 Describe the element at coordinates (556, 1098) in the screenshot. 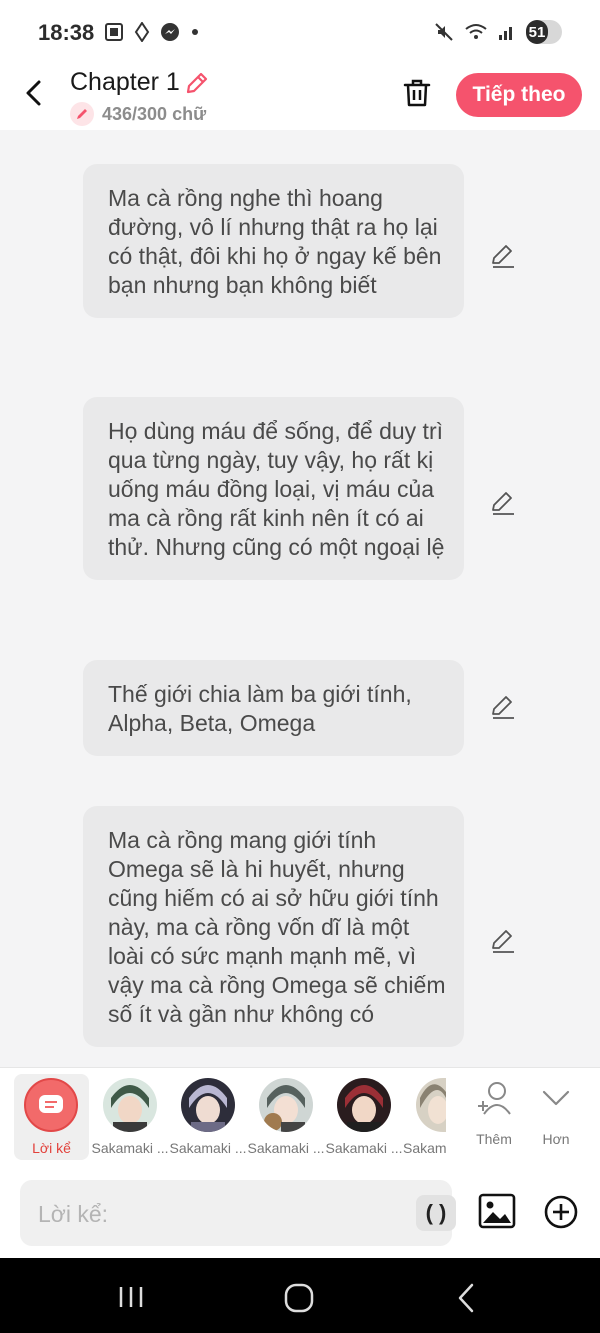

I see `chevron-down-icon` at that location.